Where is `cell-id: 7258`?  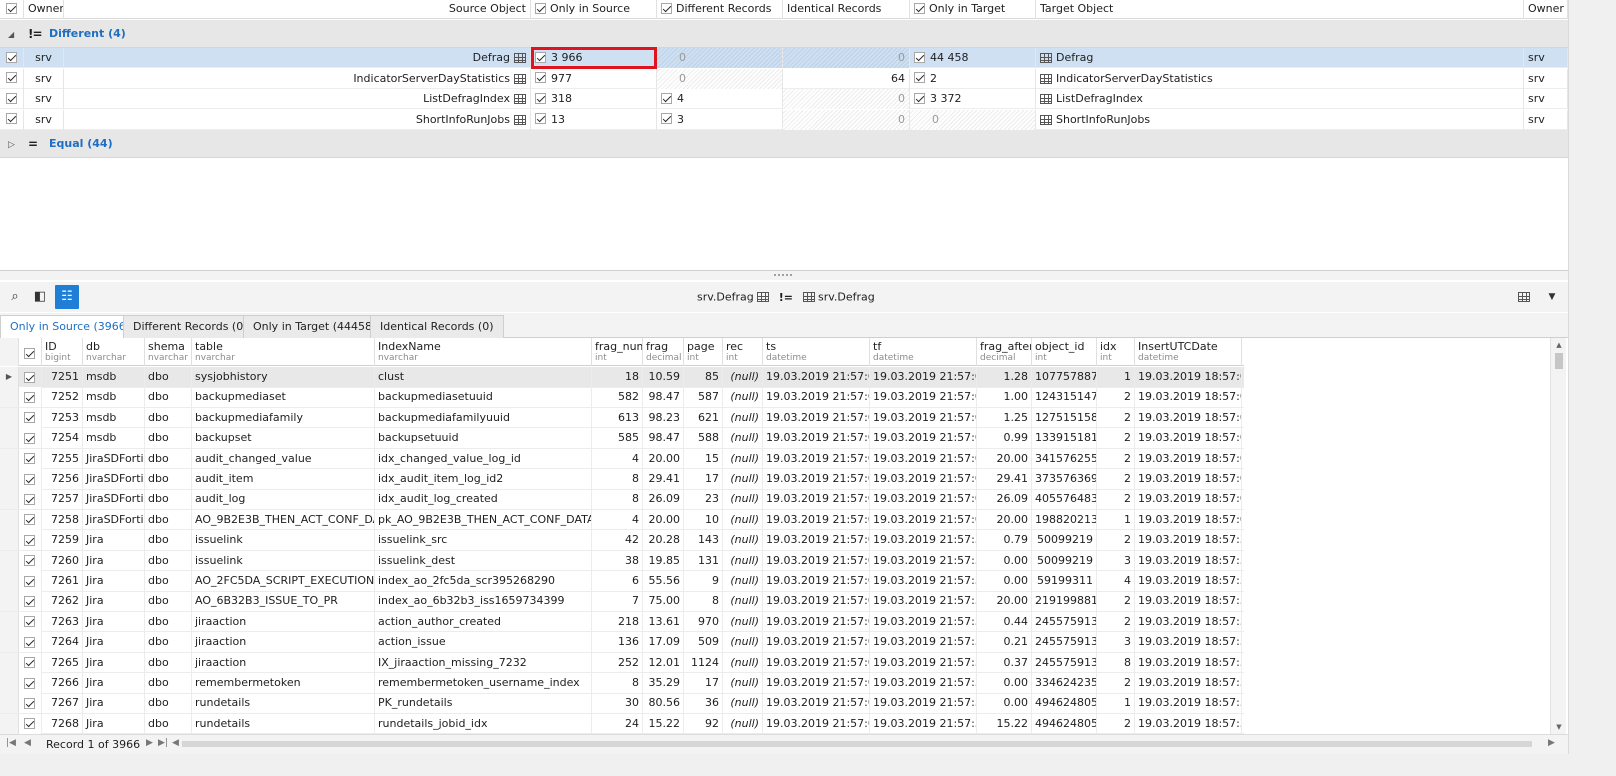
cell-id: 7258 is located at coordinates (62, 519).